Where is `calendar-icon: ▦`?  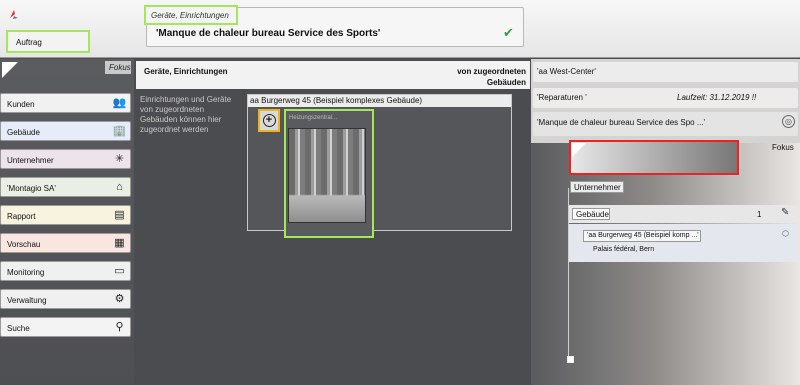 calendar-icon: ▦ is located at coordinates (119, 243).